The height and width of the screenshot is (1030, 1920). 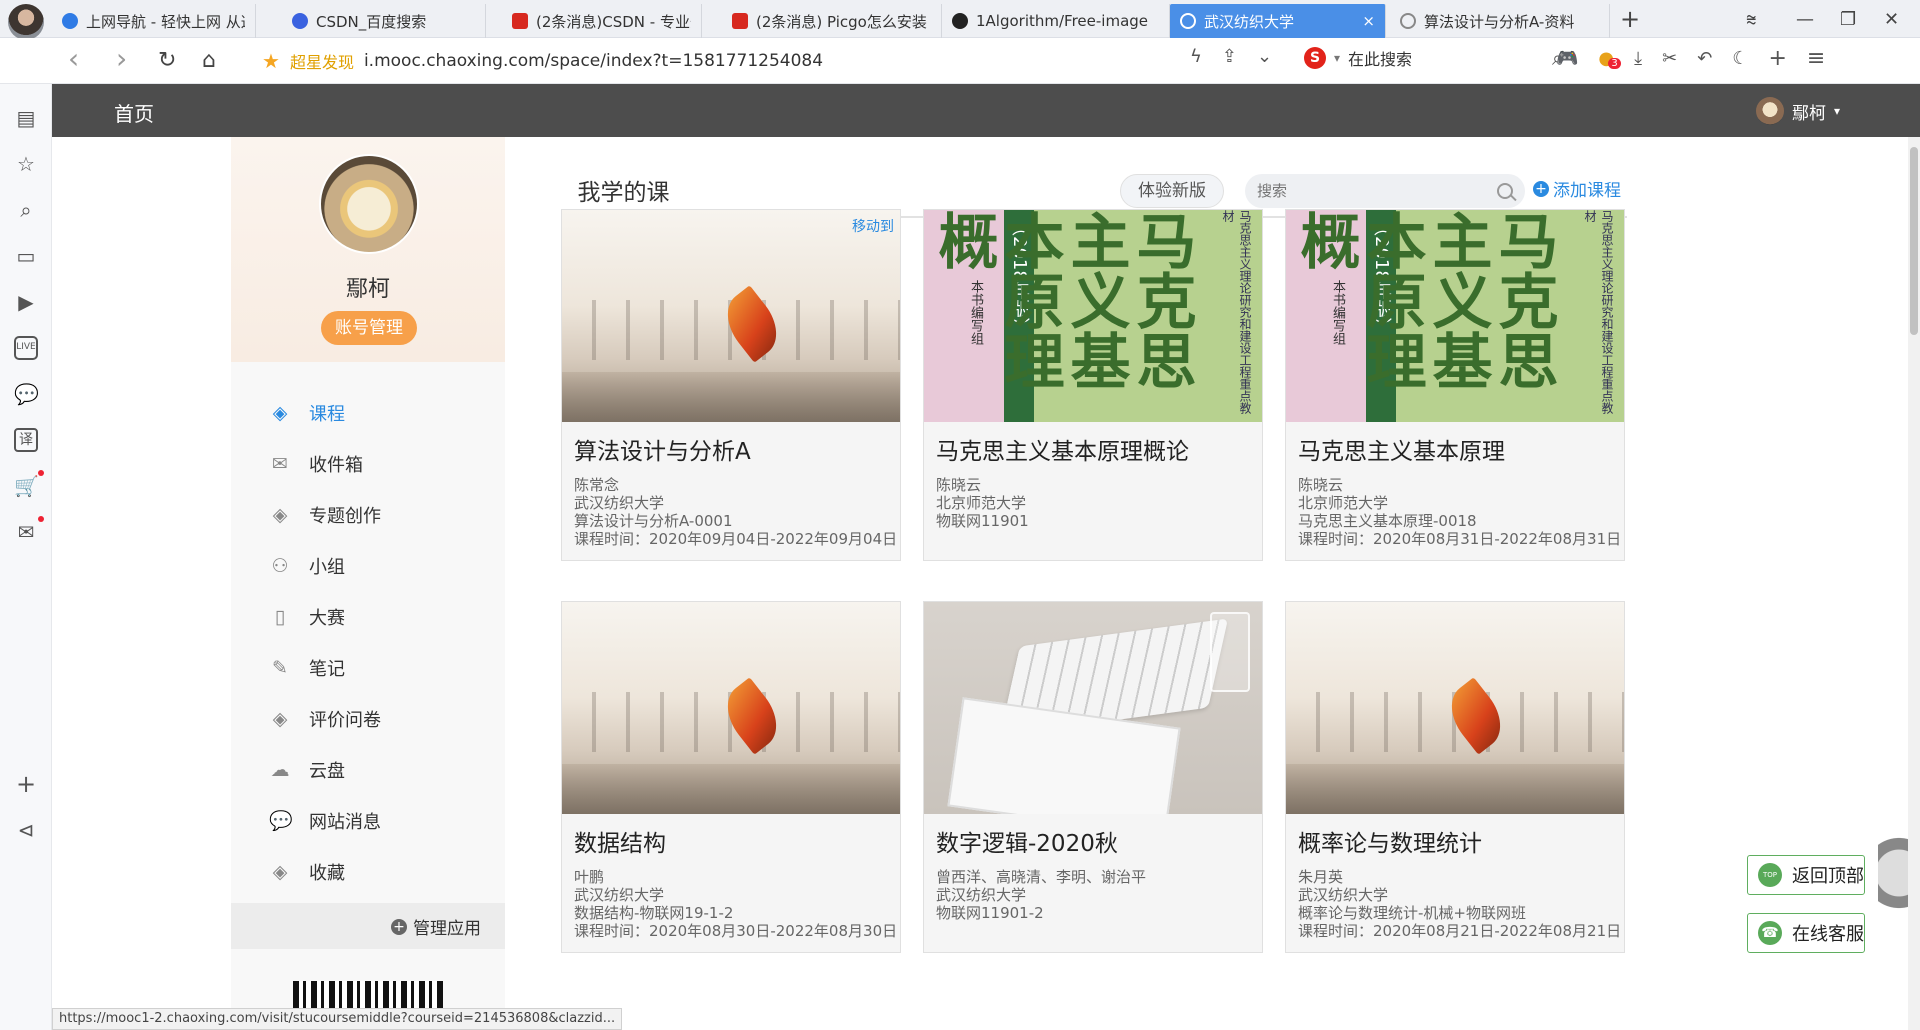 What do you see at coordinates (345, 822) in the screenshot?
I see `menu-item-label: 网站消息` at bounding box center [345, 822].